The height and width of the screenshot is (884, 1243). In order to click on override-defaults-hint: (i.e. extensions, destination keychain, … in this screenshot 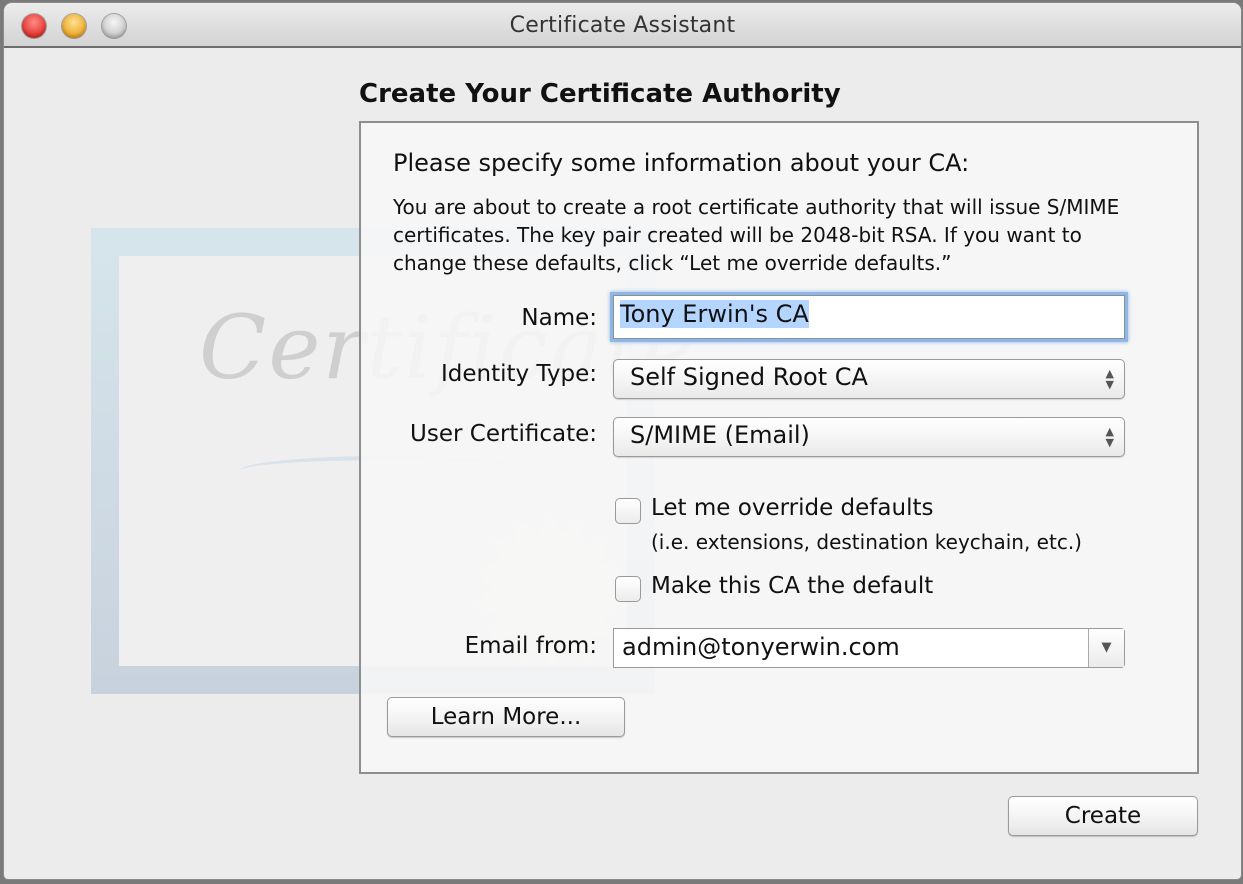, I will do `click(866, 542)`.